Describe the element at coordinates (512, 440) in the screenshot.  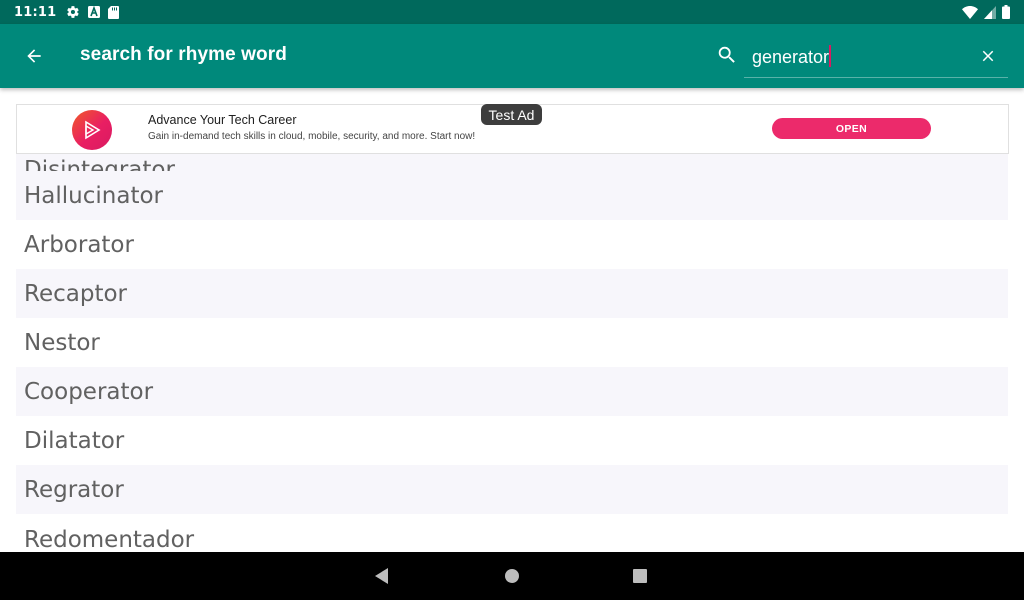
I see `list-item: Dilatator` at that location.